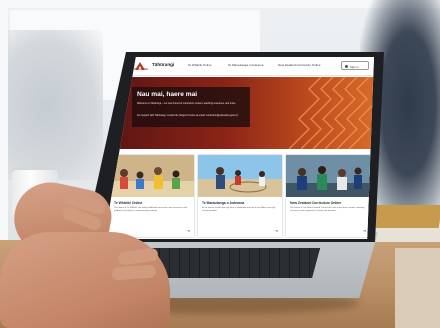  I want to click on sign-in-button: Sign in, so click(355, 65).